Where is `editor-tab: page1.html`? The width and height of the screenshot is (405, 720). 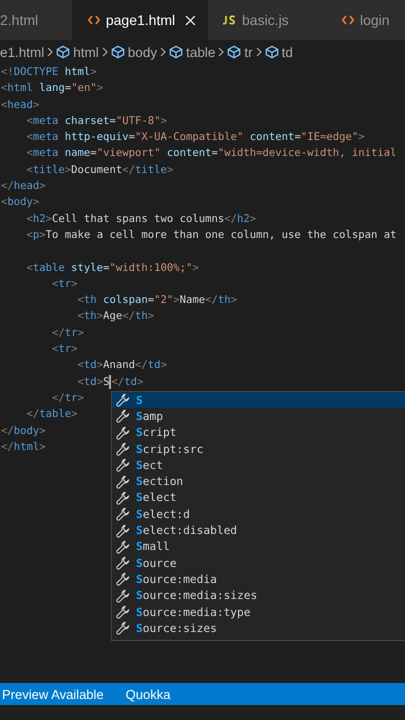
editor-tab: page1.html is located at coordinates (140, 20).